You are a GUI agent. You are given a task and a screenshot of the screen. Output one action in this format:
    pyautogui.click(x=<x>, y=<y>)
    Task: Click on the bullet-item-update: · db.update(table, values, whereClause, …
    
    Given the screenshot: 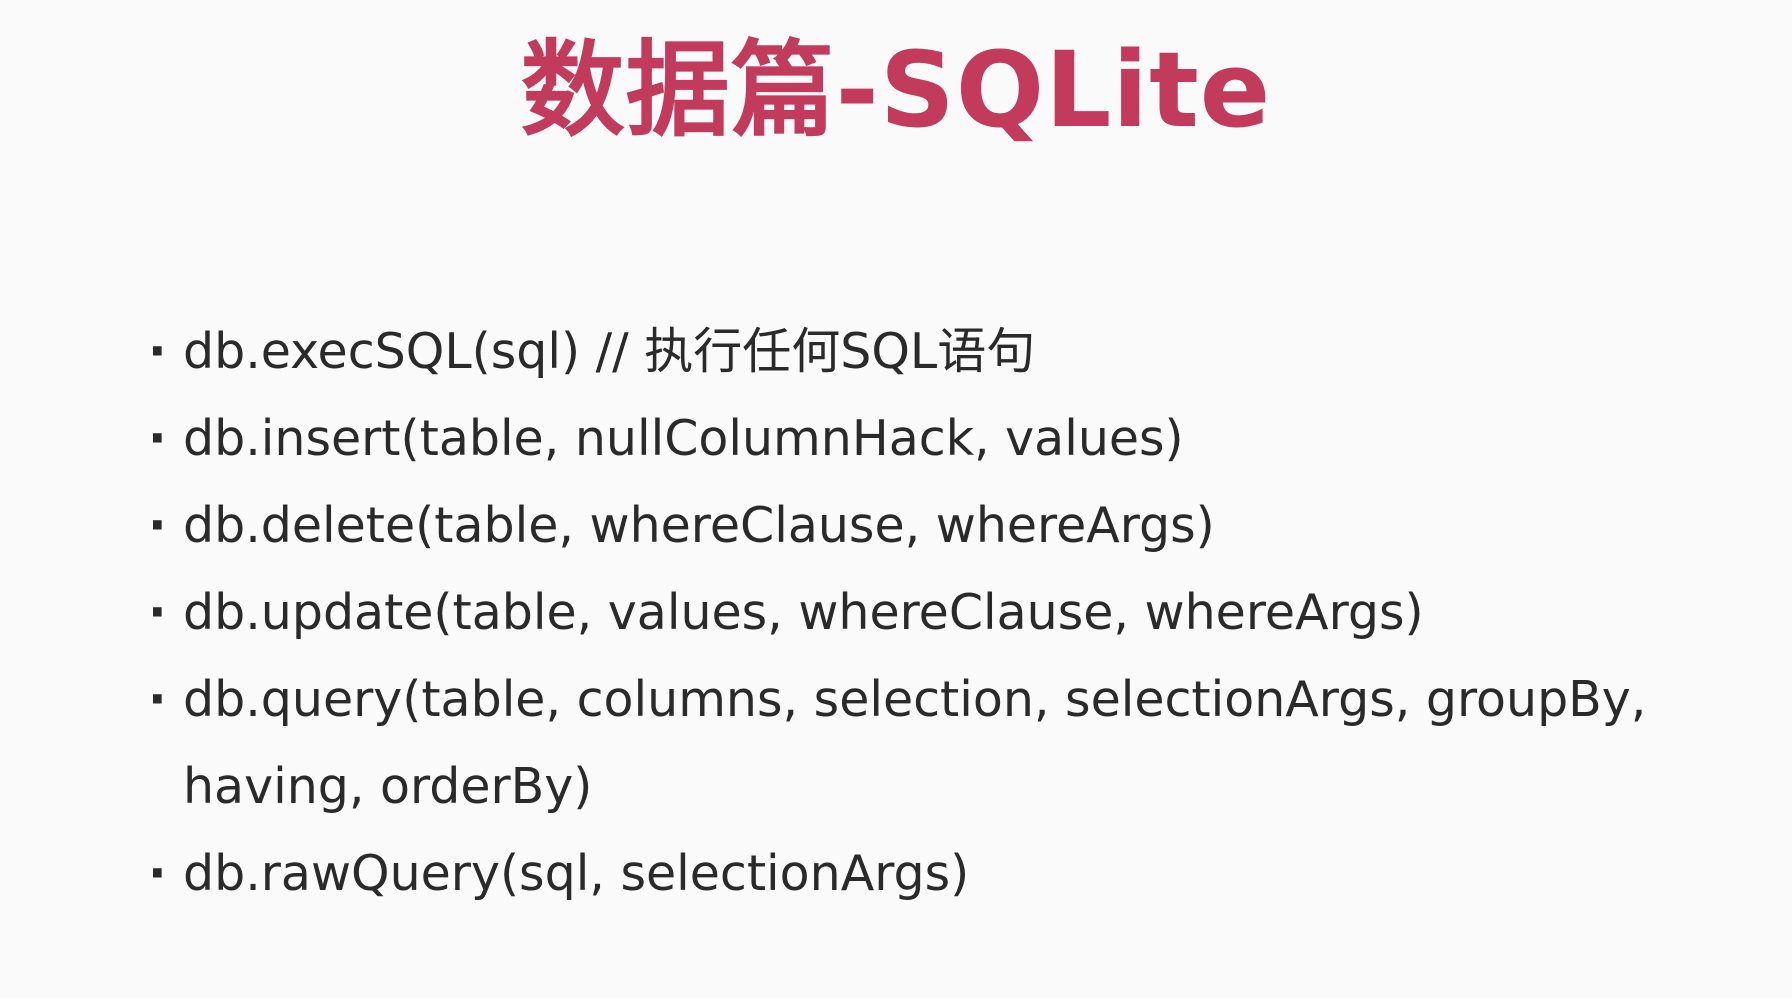 What is the action you would take?
    pyautogui.click(x=958, y=612)
    